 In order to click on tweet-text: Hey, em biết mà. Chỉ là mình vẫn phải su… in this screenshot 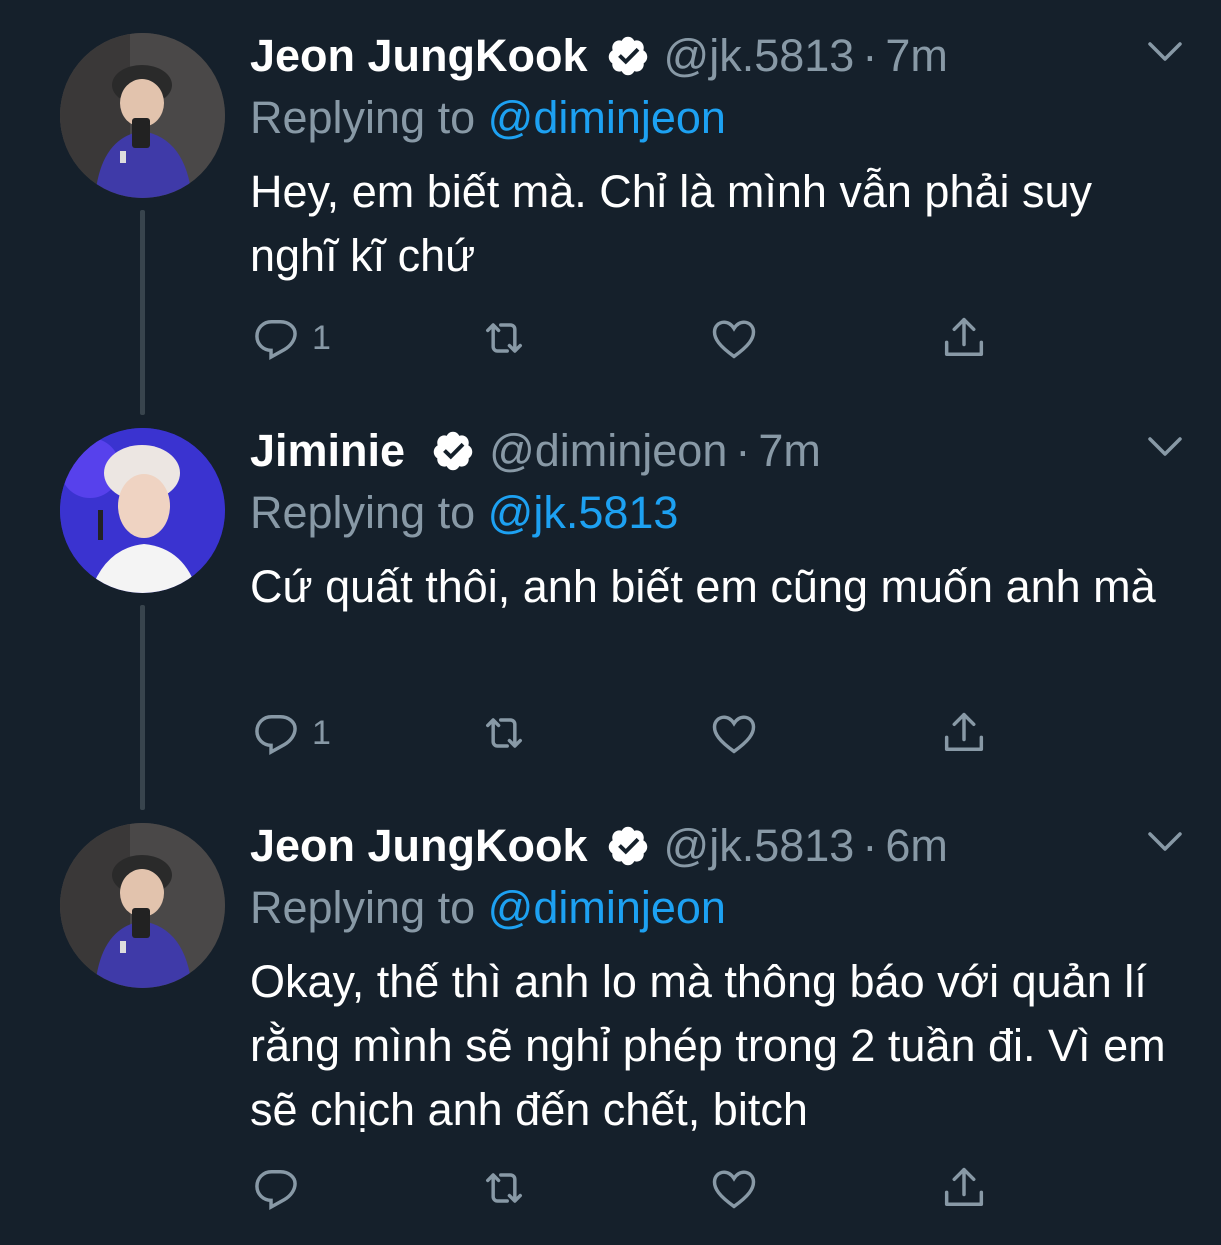, I will do `click(671, 223)`.